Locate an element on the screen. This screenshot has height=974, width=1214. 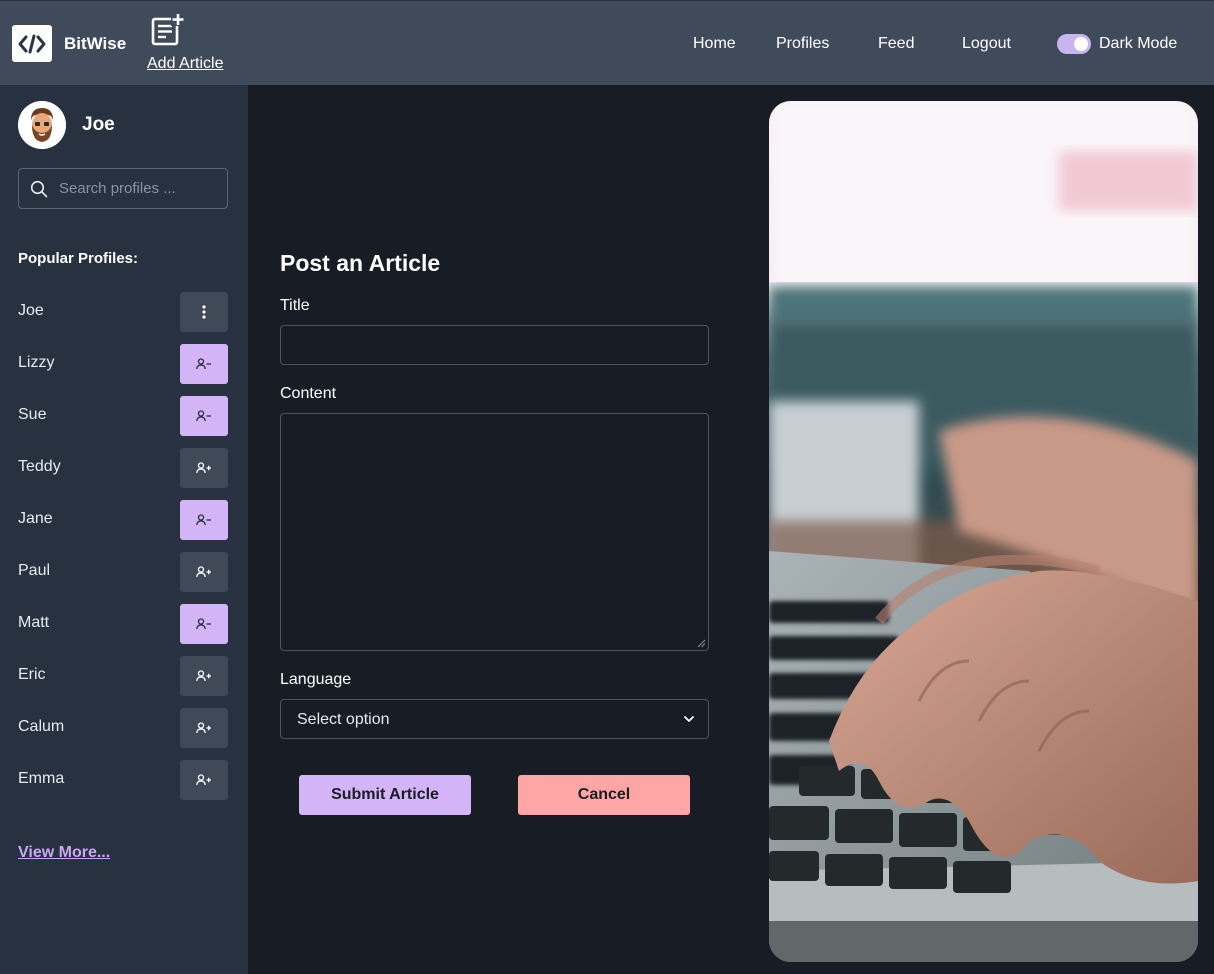
profile-name: Calum is located at coordinates (41, 727).